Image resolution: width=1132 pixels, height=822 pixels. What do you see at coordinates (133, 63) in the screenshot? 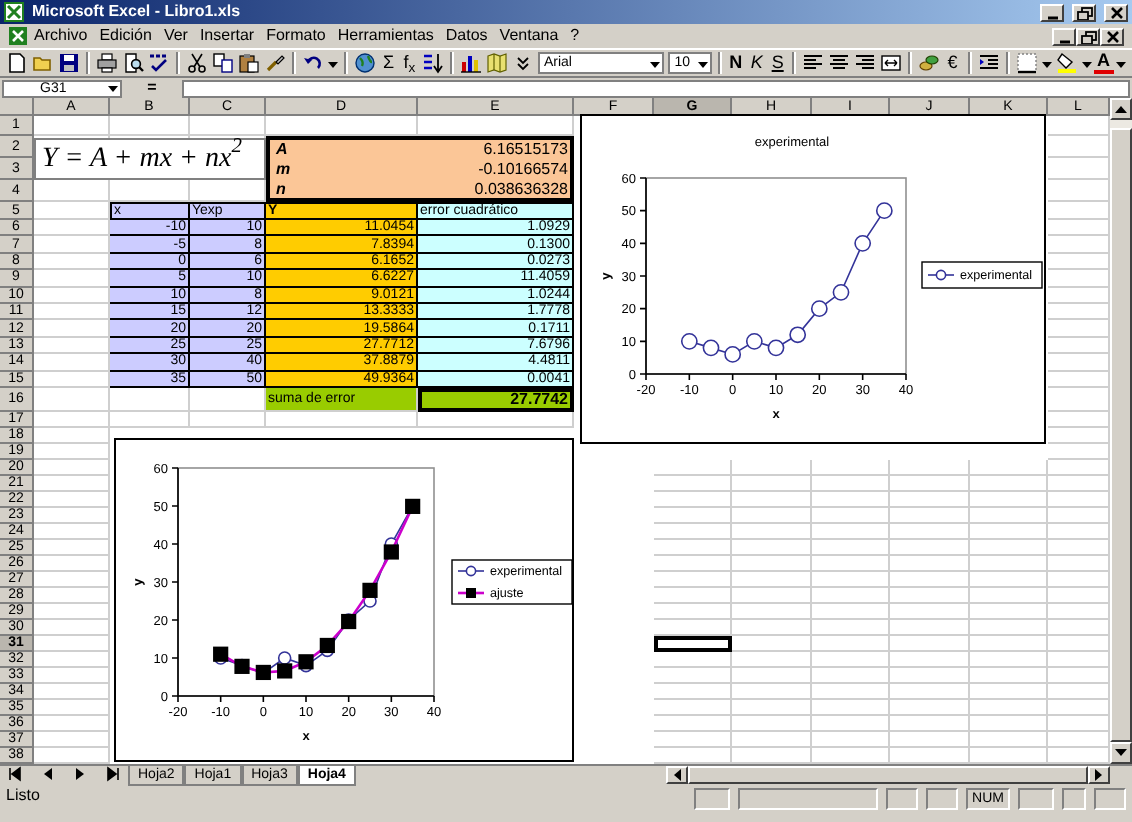
I see `print-preview-icon` at bounding box center [133, 63].